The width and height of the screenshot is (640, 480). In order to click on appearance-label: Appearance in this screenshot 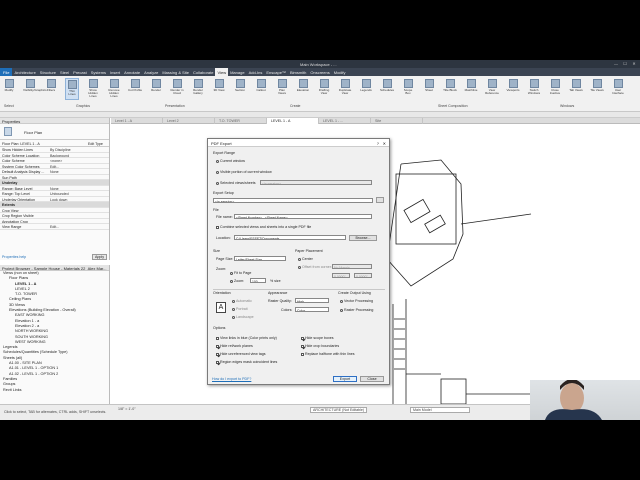, I will do `click(278, 293)`.